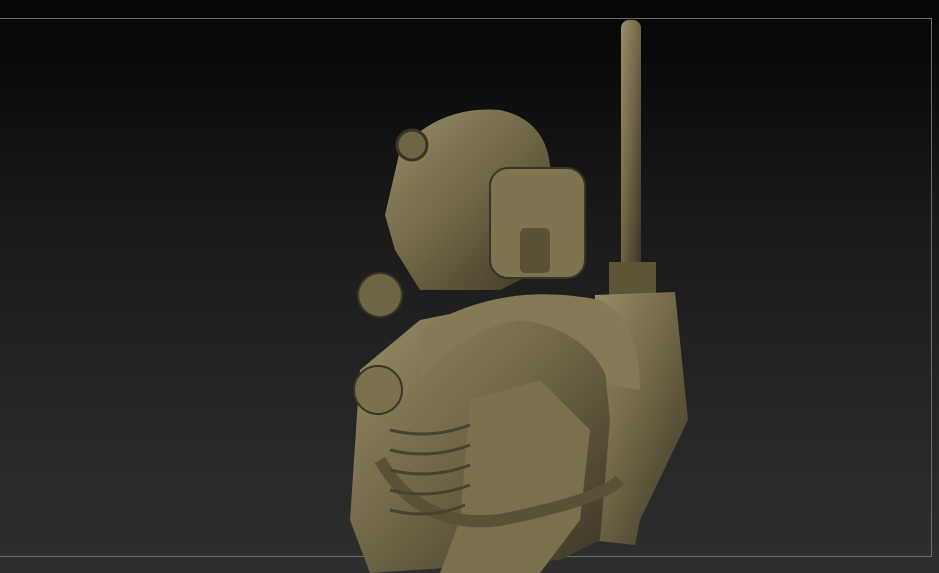  I want to click on antenna, so click(632, 163).